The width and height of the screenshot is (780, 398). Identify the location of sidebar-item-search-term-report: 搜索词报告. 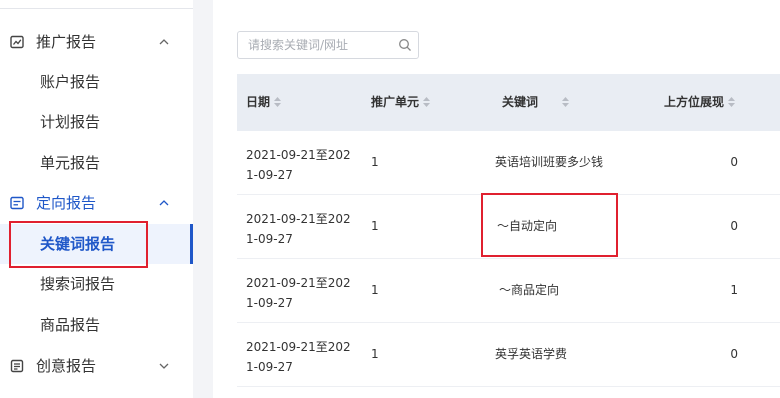
(96, 284).